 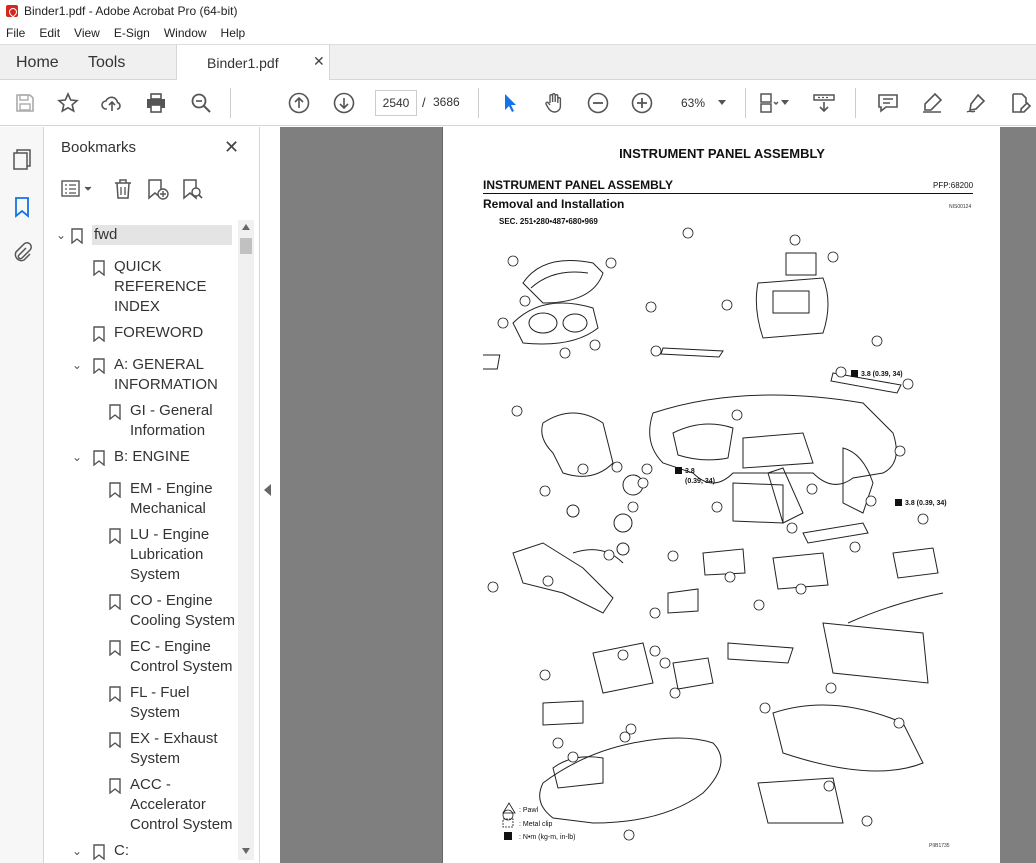 I want to click on delete-bookmark-icon, so click(x=123, y=189).